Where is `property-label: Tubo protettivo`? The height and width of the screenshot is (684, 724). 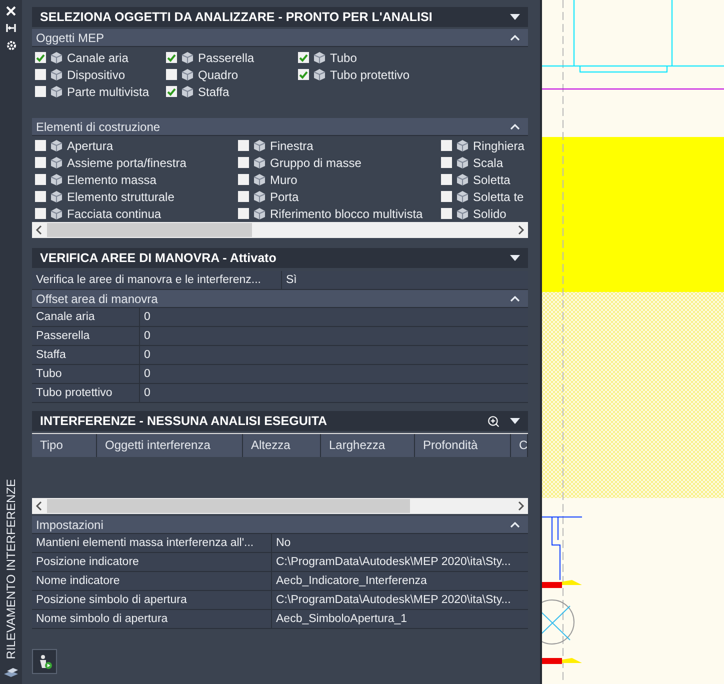
property-label: Tubo protettivo is located at coordinates (86, 393).